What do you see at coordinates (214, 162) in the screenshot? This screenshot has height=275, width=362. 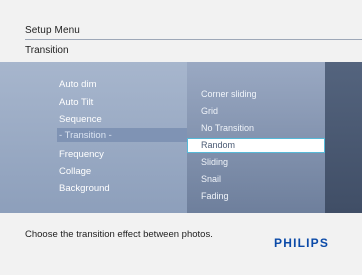 I see `option-sliding: Sliding` at bounding box center [214, 162].